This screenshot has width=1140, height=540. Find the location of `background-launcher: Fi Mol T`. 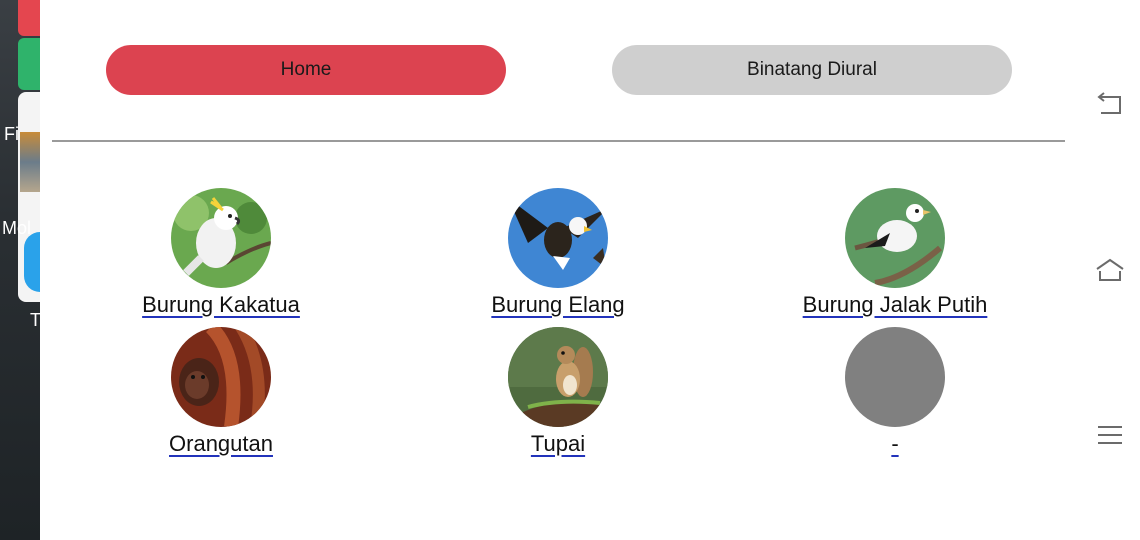

background-launcher: Fi Mol T is located at coordinates (20, 270).